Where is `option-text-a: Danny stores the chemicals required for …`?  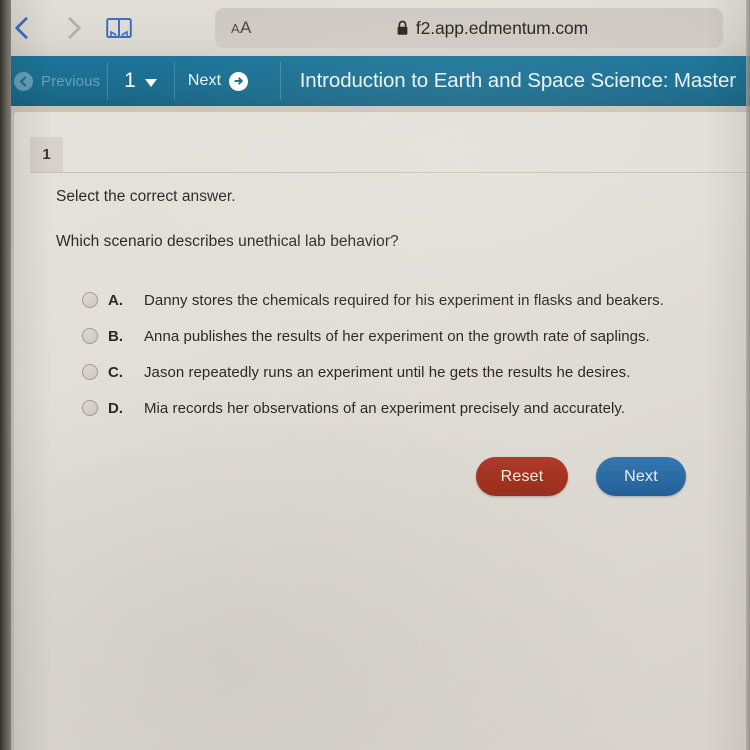 option-text-a: Danny stores the chemicals required for … is located at coordinates (404, 300).